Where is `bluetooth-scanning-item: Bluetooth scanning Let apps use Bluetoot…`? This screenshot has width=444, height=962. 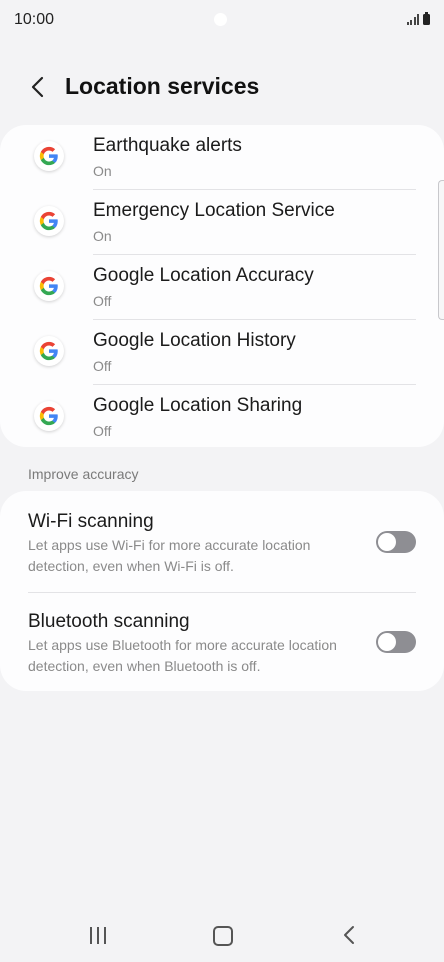
bluetooth-scanning-item: Bluetooth scanning Let apps use Bluetoot… is located at coordinates (222, 642).